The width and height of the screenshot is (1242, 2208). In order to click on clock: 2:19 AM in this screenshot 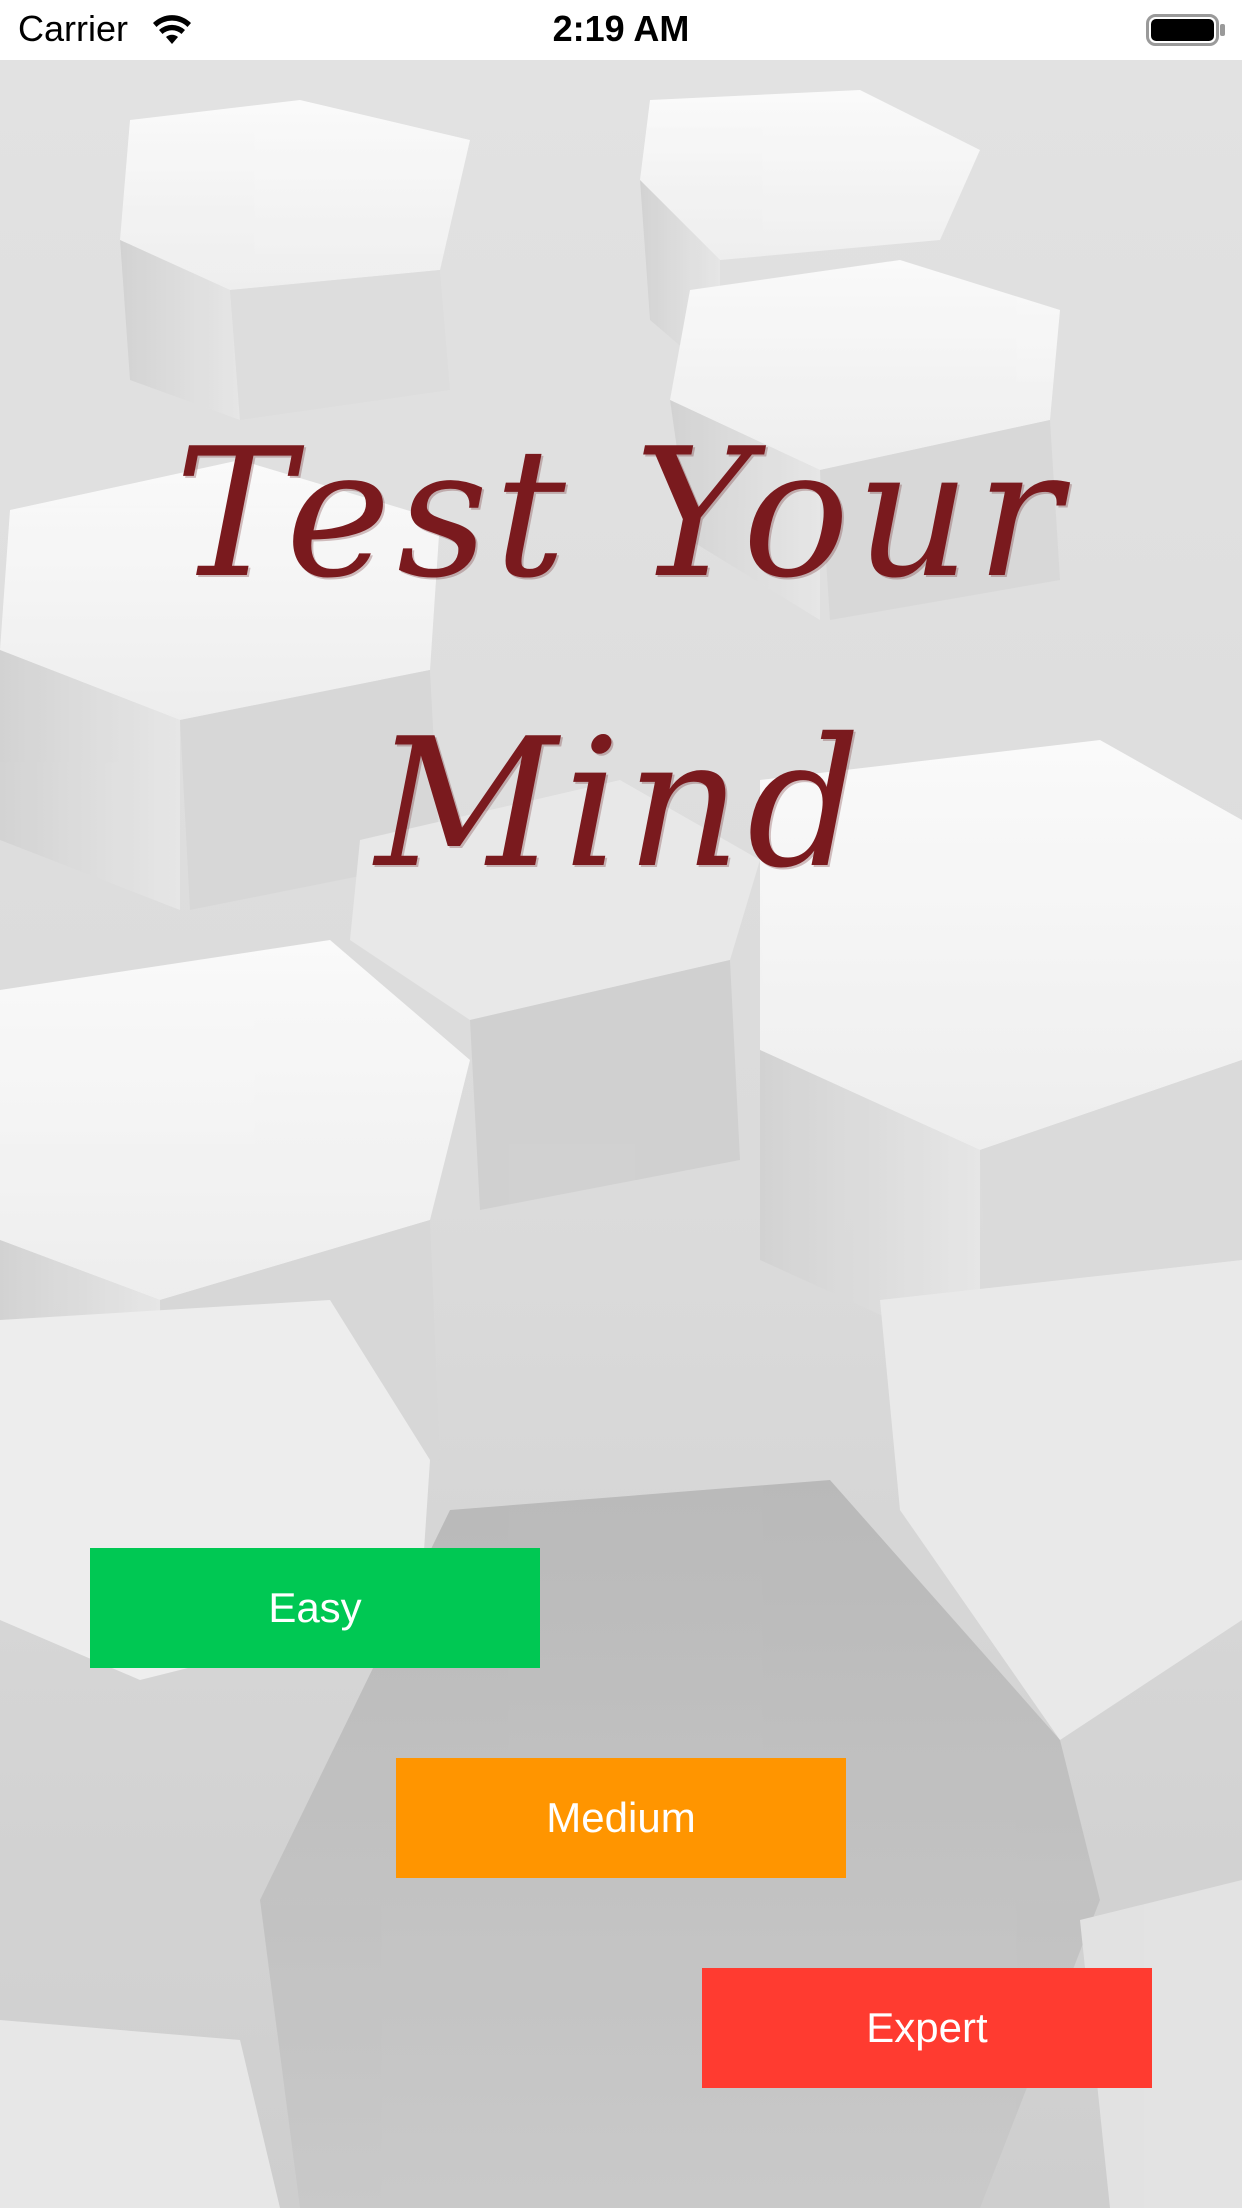, I will do `click(621, 28)`.